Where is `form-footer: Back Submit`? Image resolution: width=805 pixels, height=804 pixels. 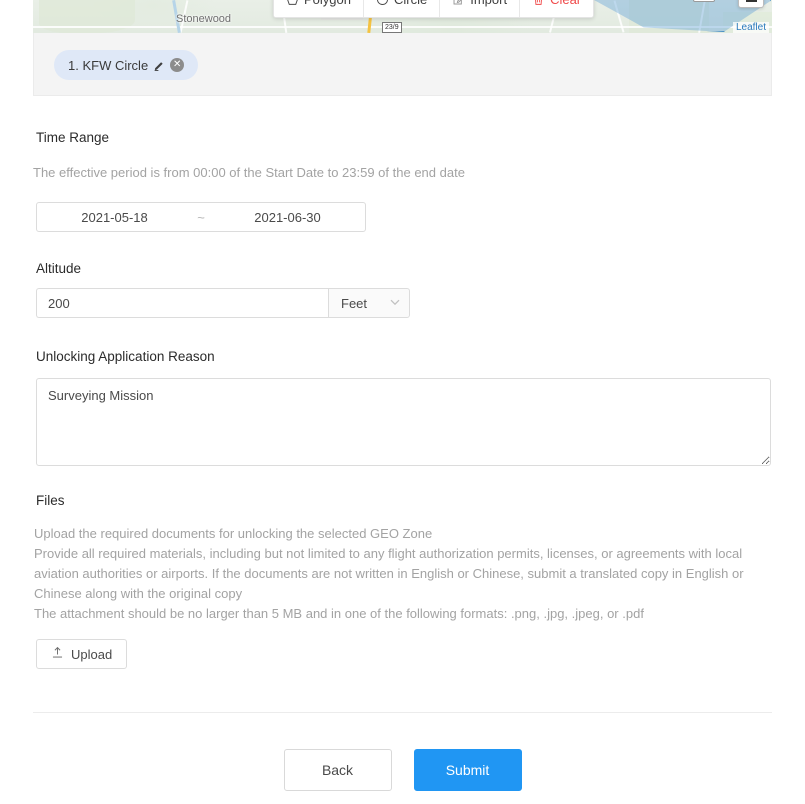
form-footer: Back Submit is located at coordinates (402, 770).